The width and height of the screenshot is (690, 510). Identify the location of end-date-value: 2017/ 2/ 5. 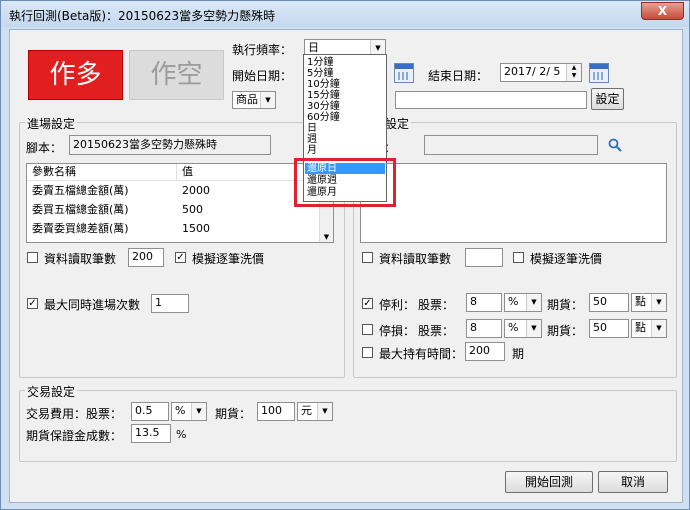
(532, 71).